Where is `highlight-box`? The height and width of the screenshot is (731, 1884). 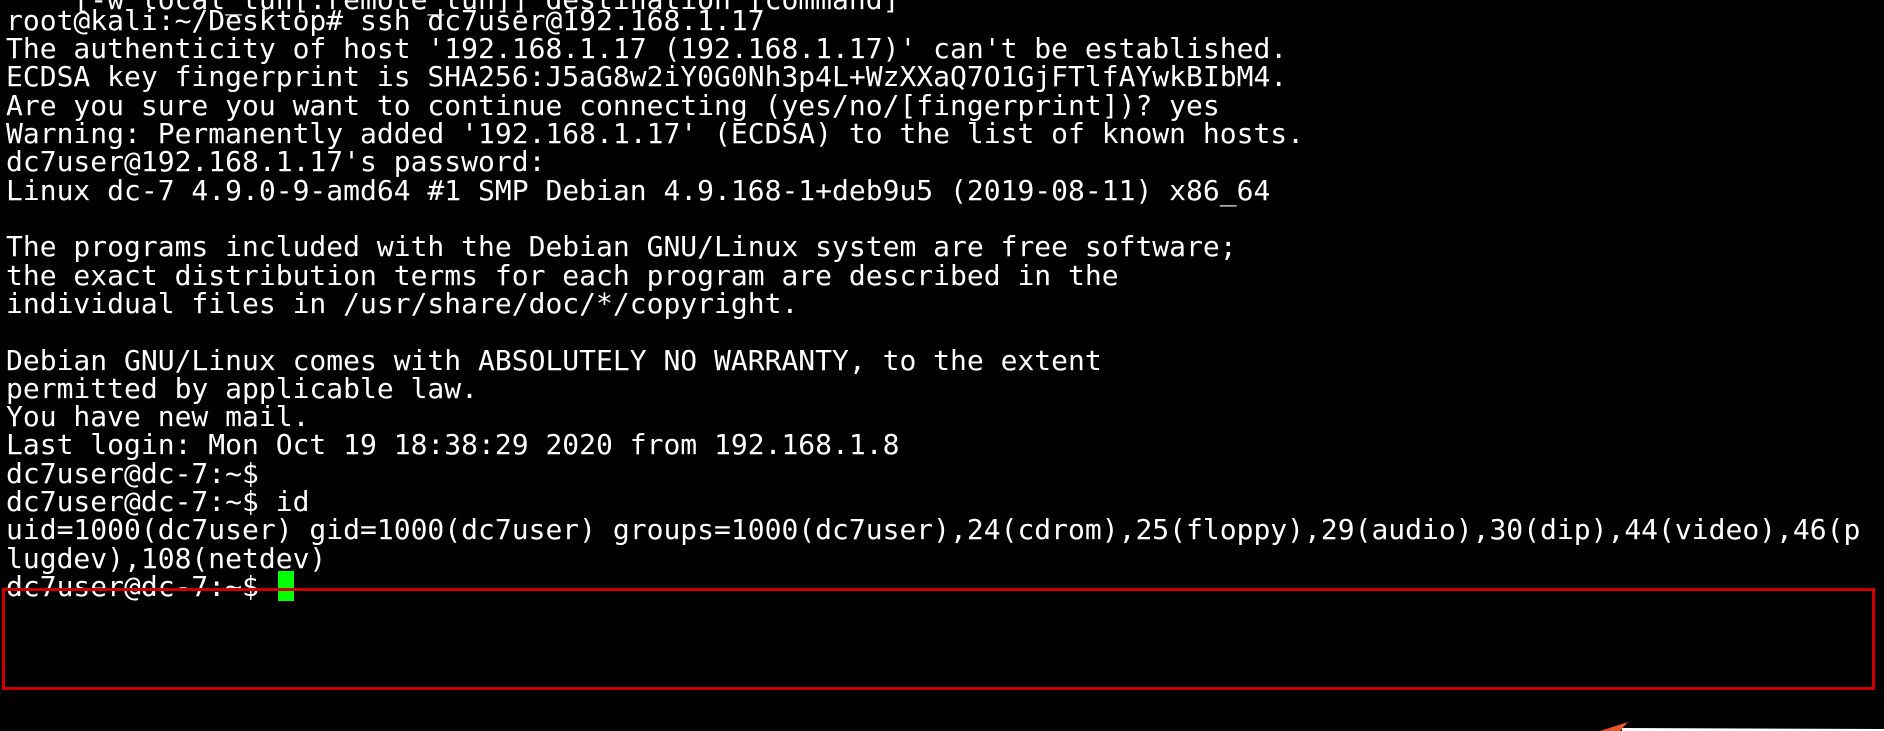
highlight-box is located at coordinates (938, 639).